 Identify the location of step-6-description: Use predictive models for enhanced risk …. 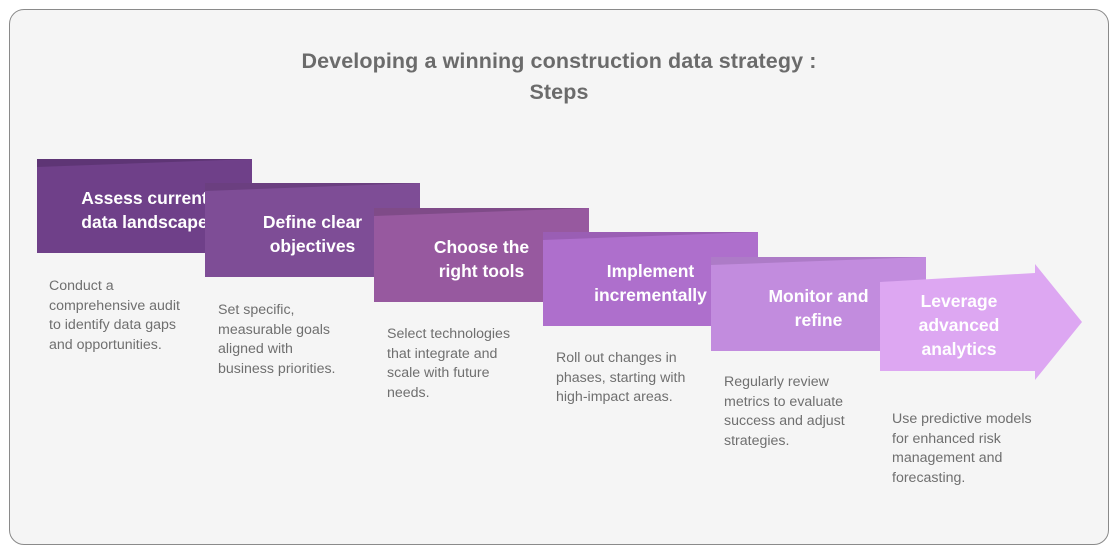
(962, 448).